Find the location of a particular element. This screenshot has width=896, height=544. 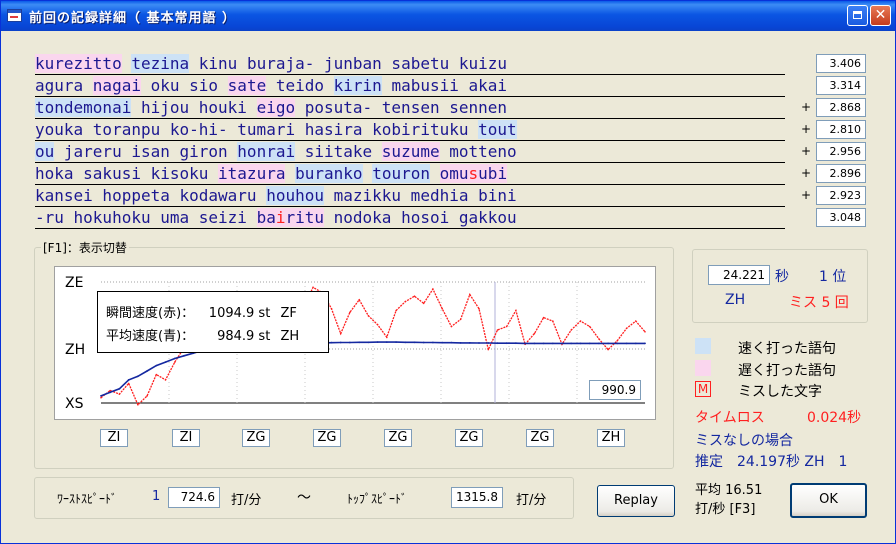

fast-legend-label: 速く打った語句 is located at coordinates (787, 349).